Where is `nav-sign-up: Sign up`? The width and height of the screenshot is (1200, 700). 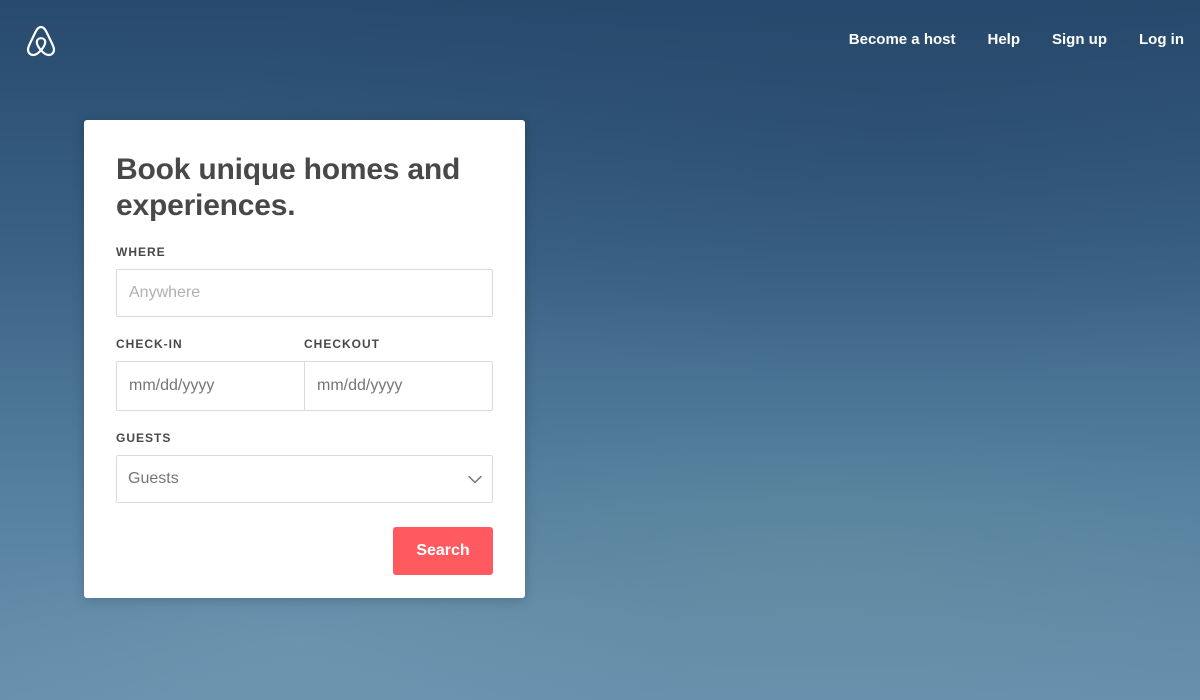 nav-sign-up: Sign up is located at coordinates (1079, 40).